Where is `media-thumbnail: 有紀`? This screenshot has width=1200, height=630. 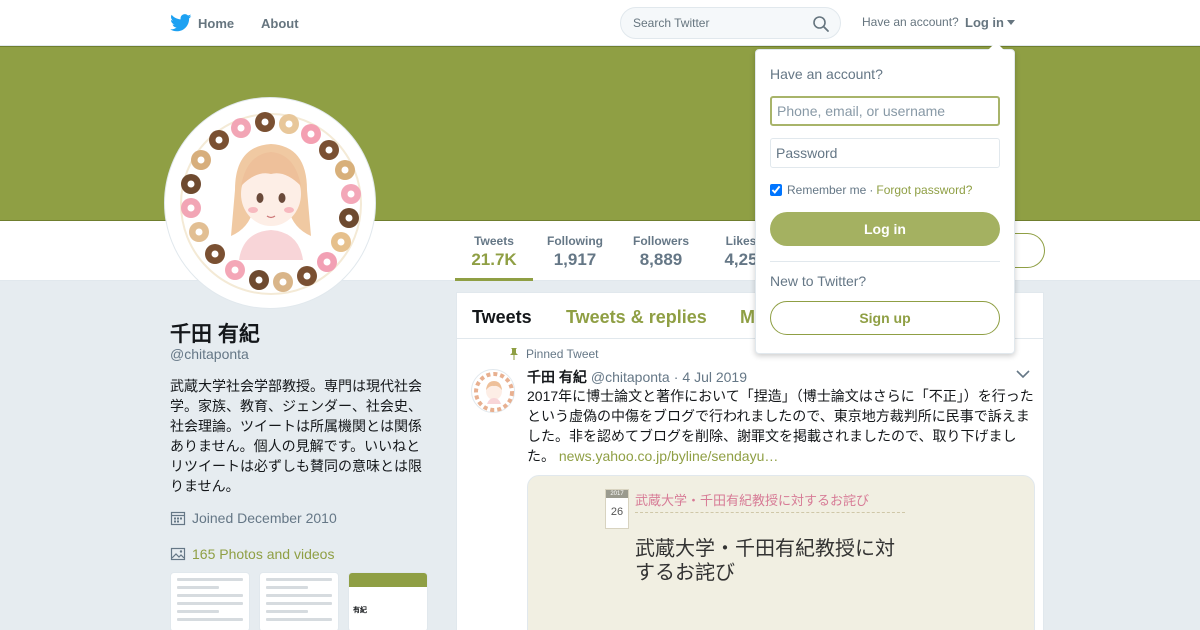 media-thumbnail: 有紀 is located at coordinates (388, 601).